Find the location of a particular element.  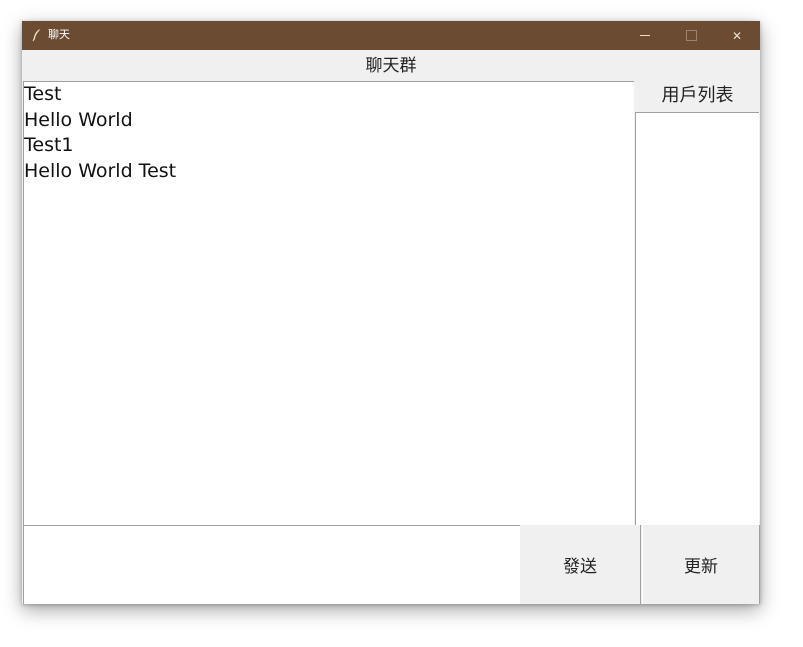

refresh-button: 更新 is located at coordinates (701, 564).